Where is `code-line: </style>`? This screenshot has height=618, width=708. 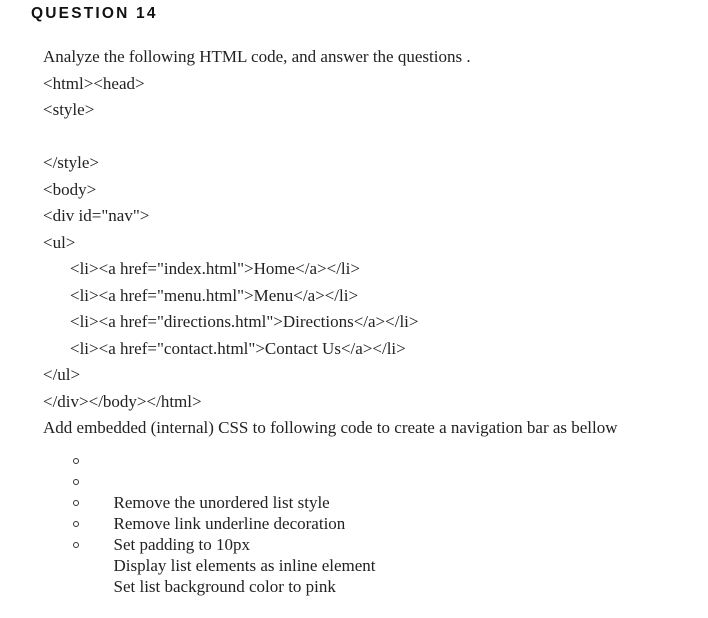 code-line: </style> is located at coordinates (71, 162).